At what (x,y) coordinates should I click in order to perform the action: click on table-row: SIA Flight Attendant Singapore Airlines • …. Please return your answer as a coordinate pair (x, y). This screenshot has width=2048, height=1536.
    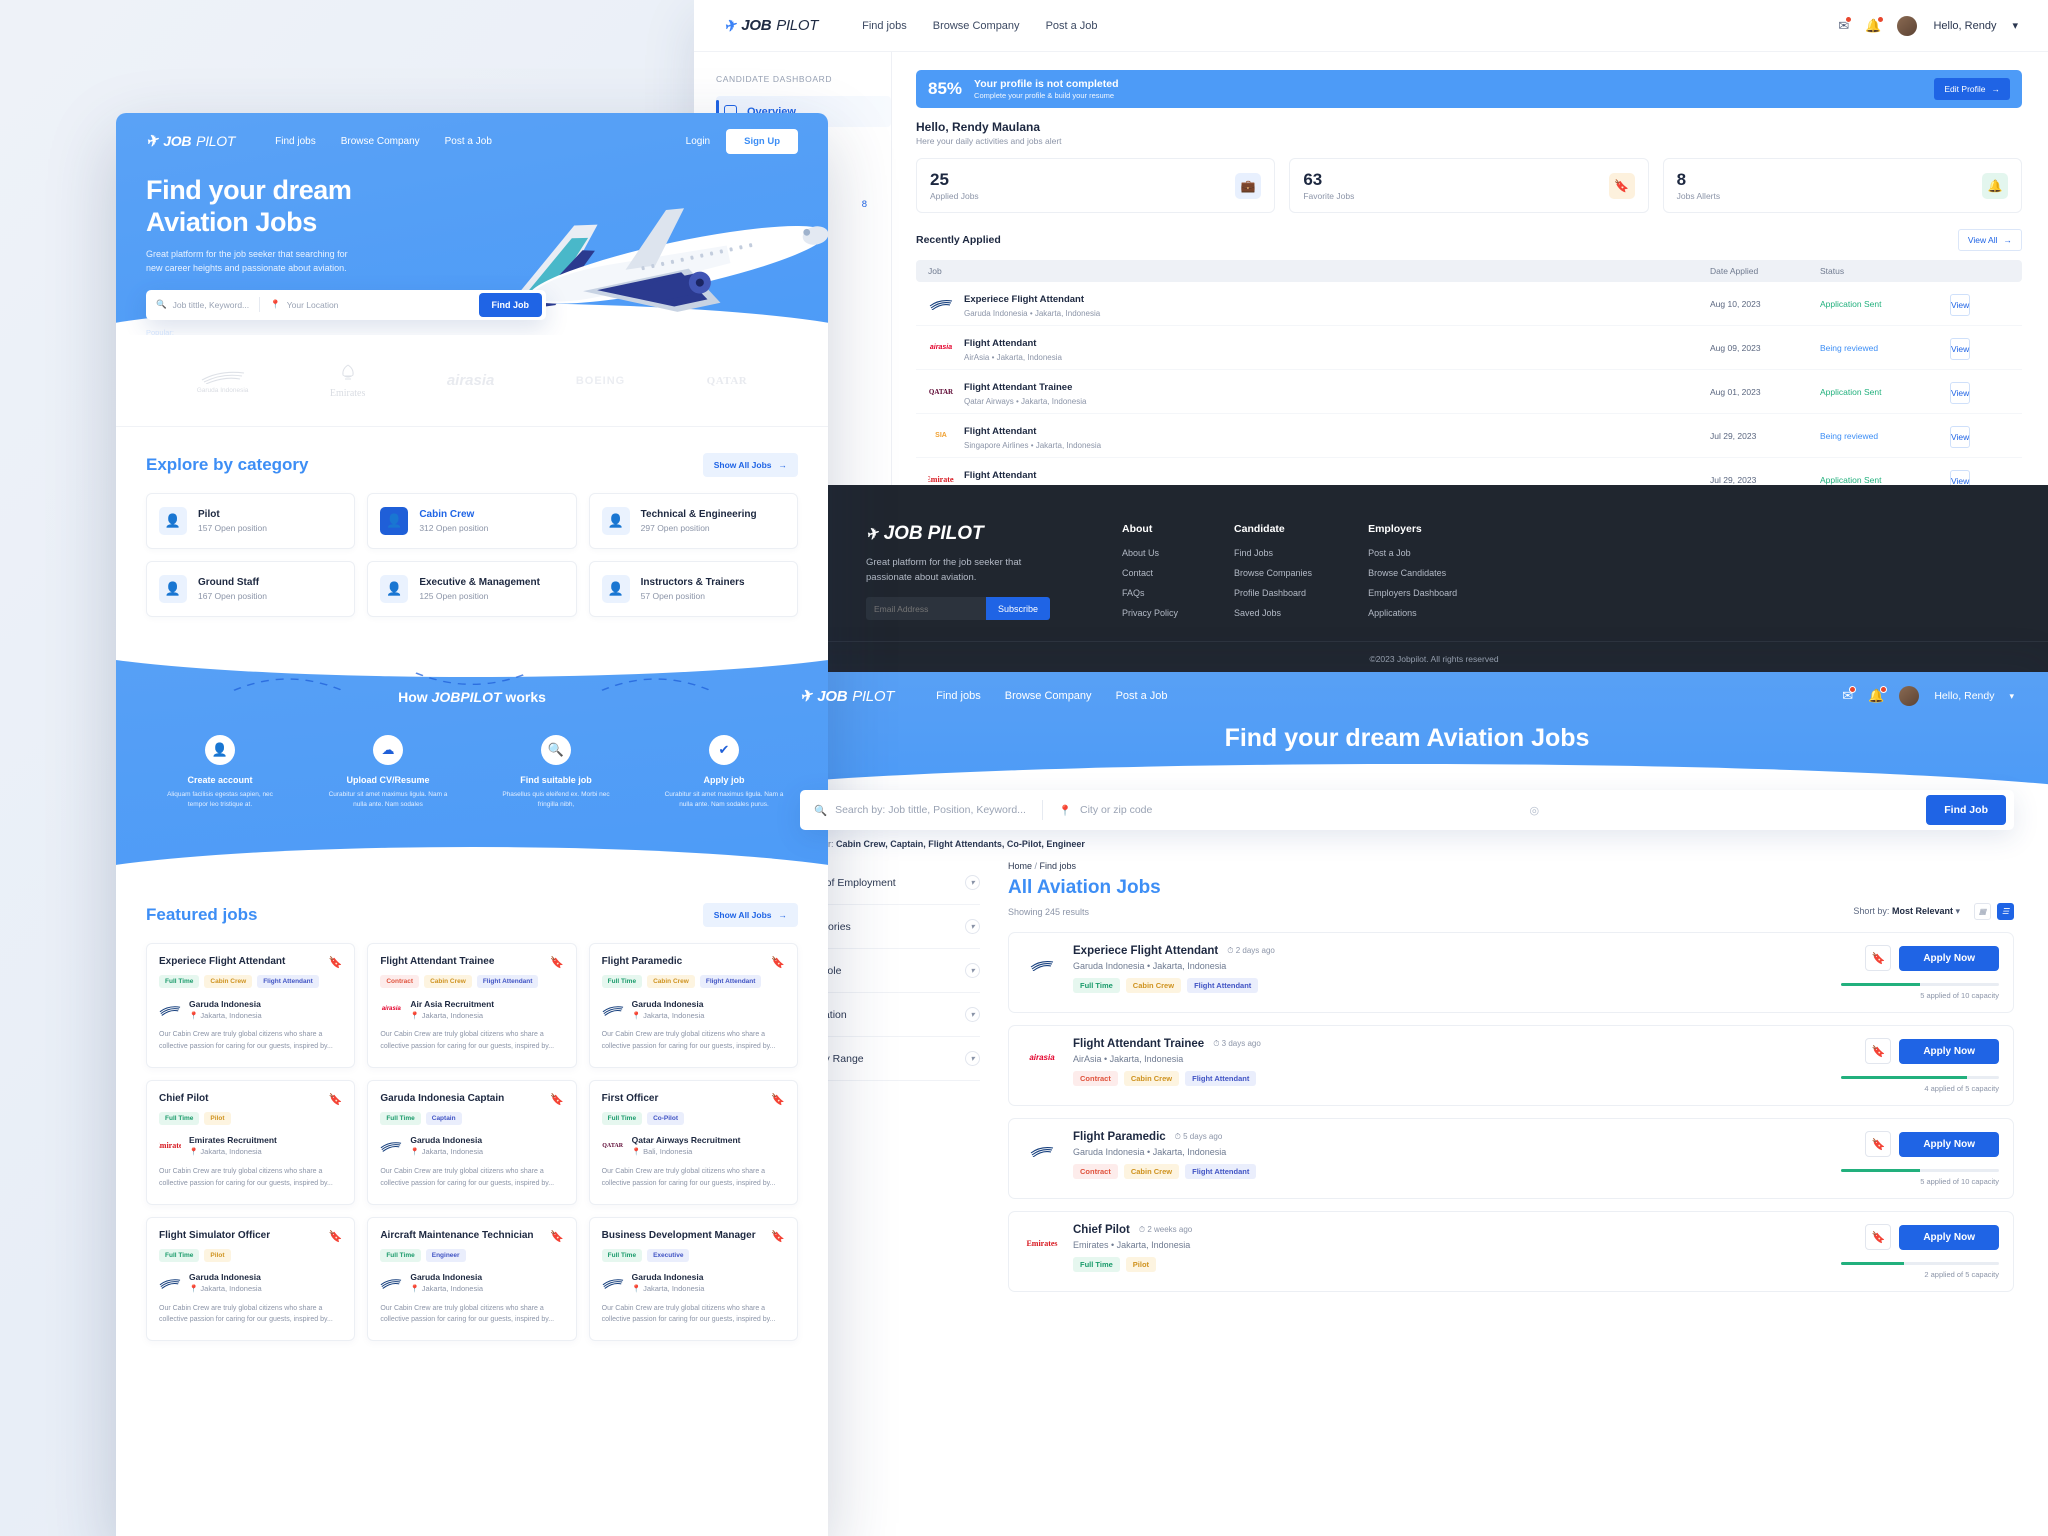
    Looking at the image, I should click on (1469, 436).